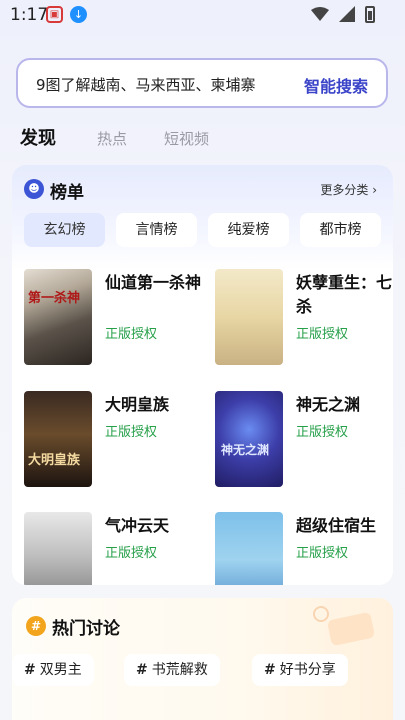 Image resolution: width=405 pixels, height=720 pixels. What do you see at coordinates (307, 670) in the screenshot?
I see `topic-label: 好书分享` at bounding box center [307, 670].